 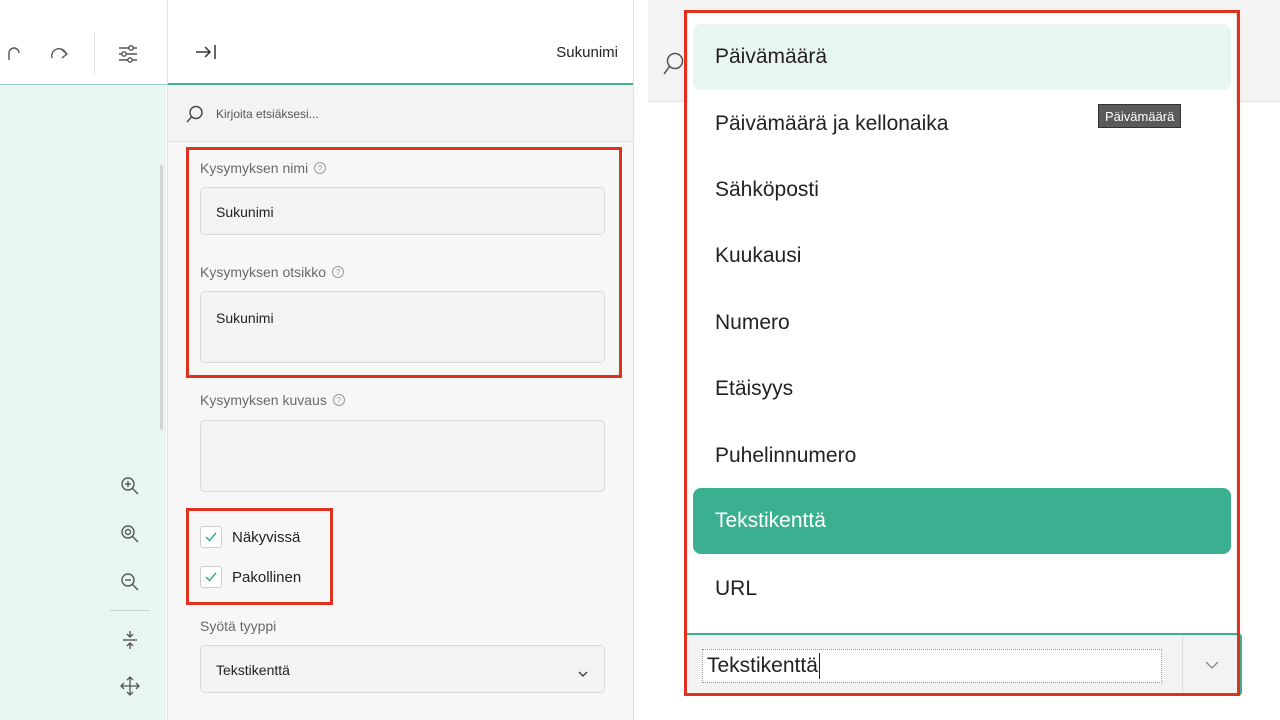 I want to click on canvas-scrollbar, so click(x=161, y=297).